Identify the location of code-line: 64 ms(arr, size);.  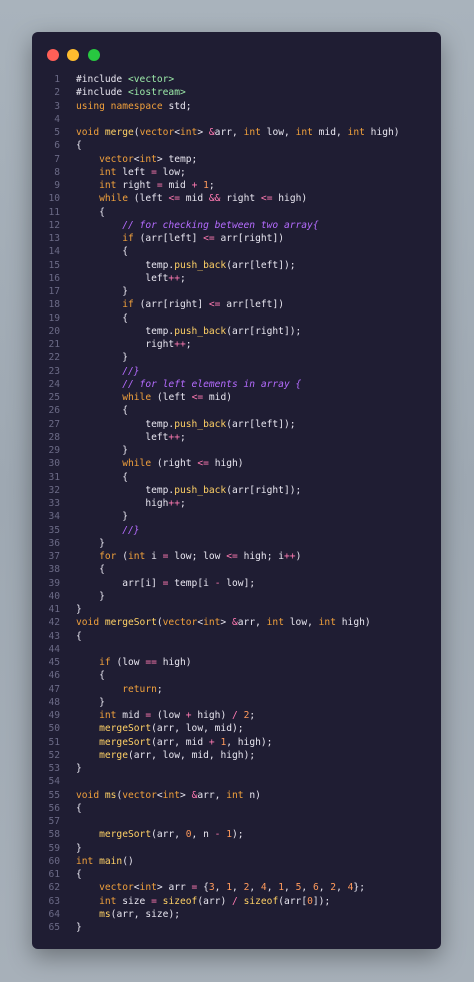
(236, 914).